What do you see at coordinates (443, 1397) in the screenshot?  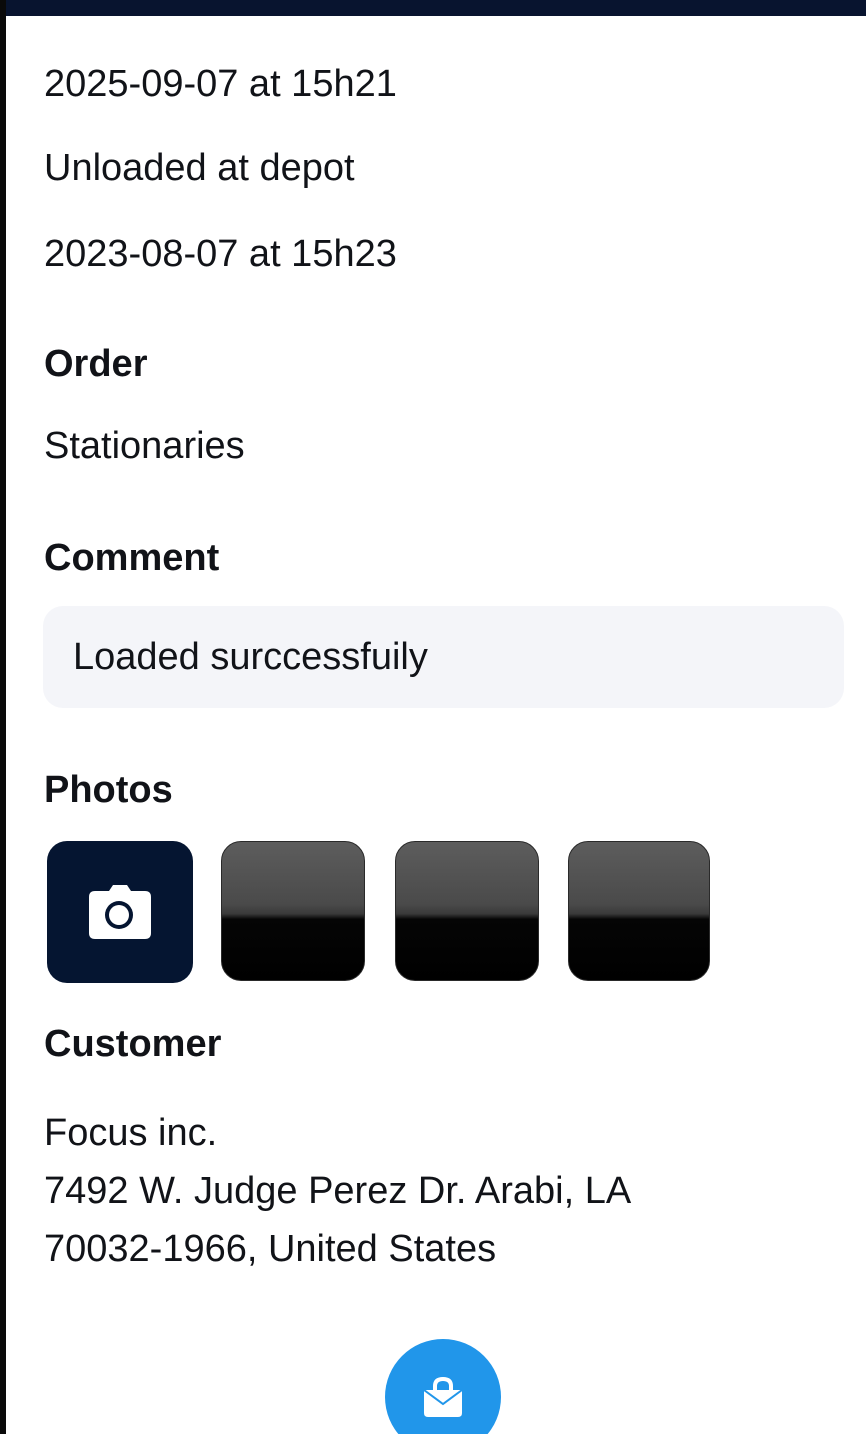 I see `shopping-bag-icon` at bounding box center [443, 1397].